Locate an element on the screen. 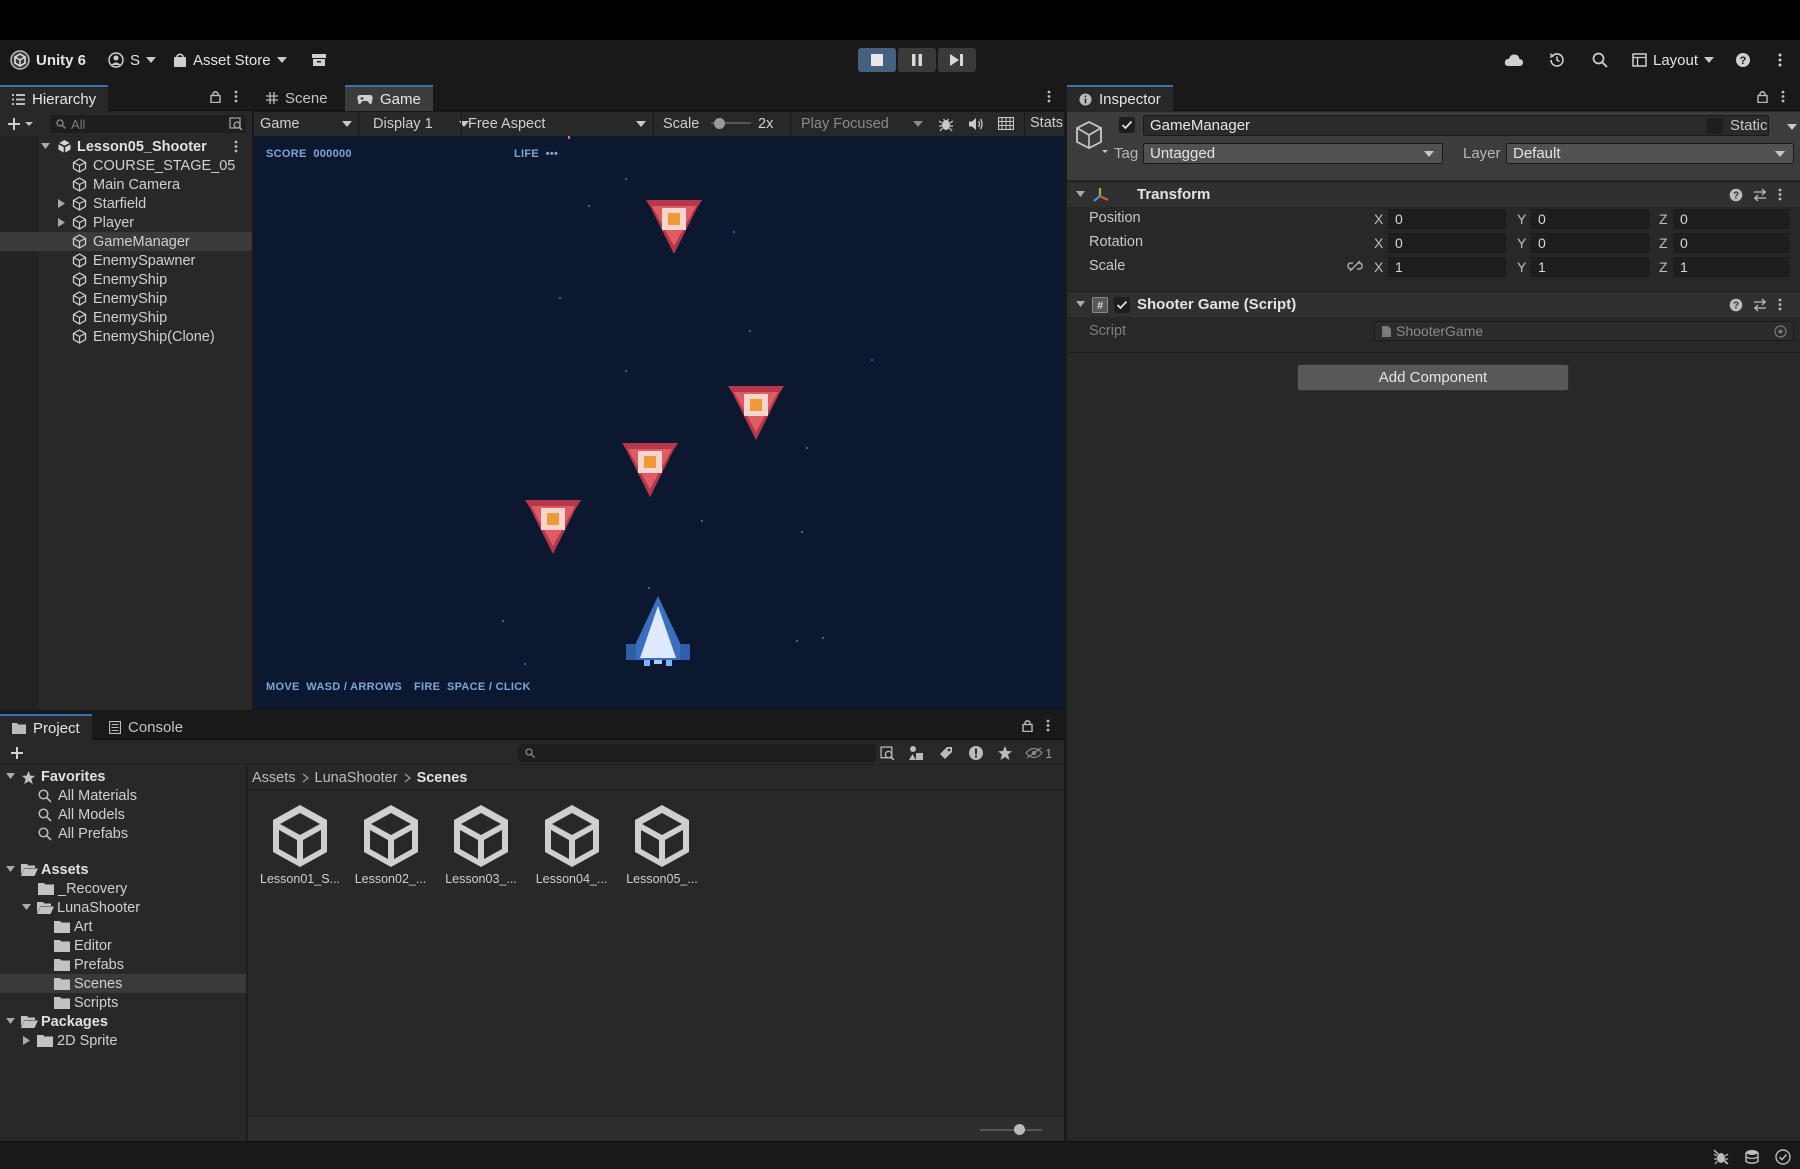 This screenshot has height=1169, width=1800. breadcrumb-scenes: Scenes is located at coordinates (442, 778).